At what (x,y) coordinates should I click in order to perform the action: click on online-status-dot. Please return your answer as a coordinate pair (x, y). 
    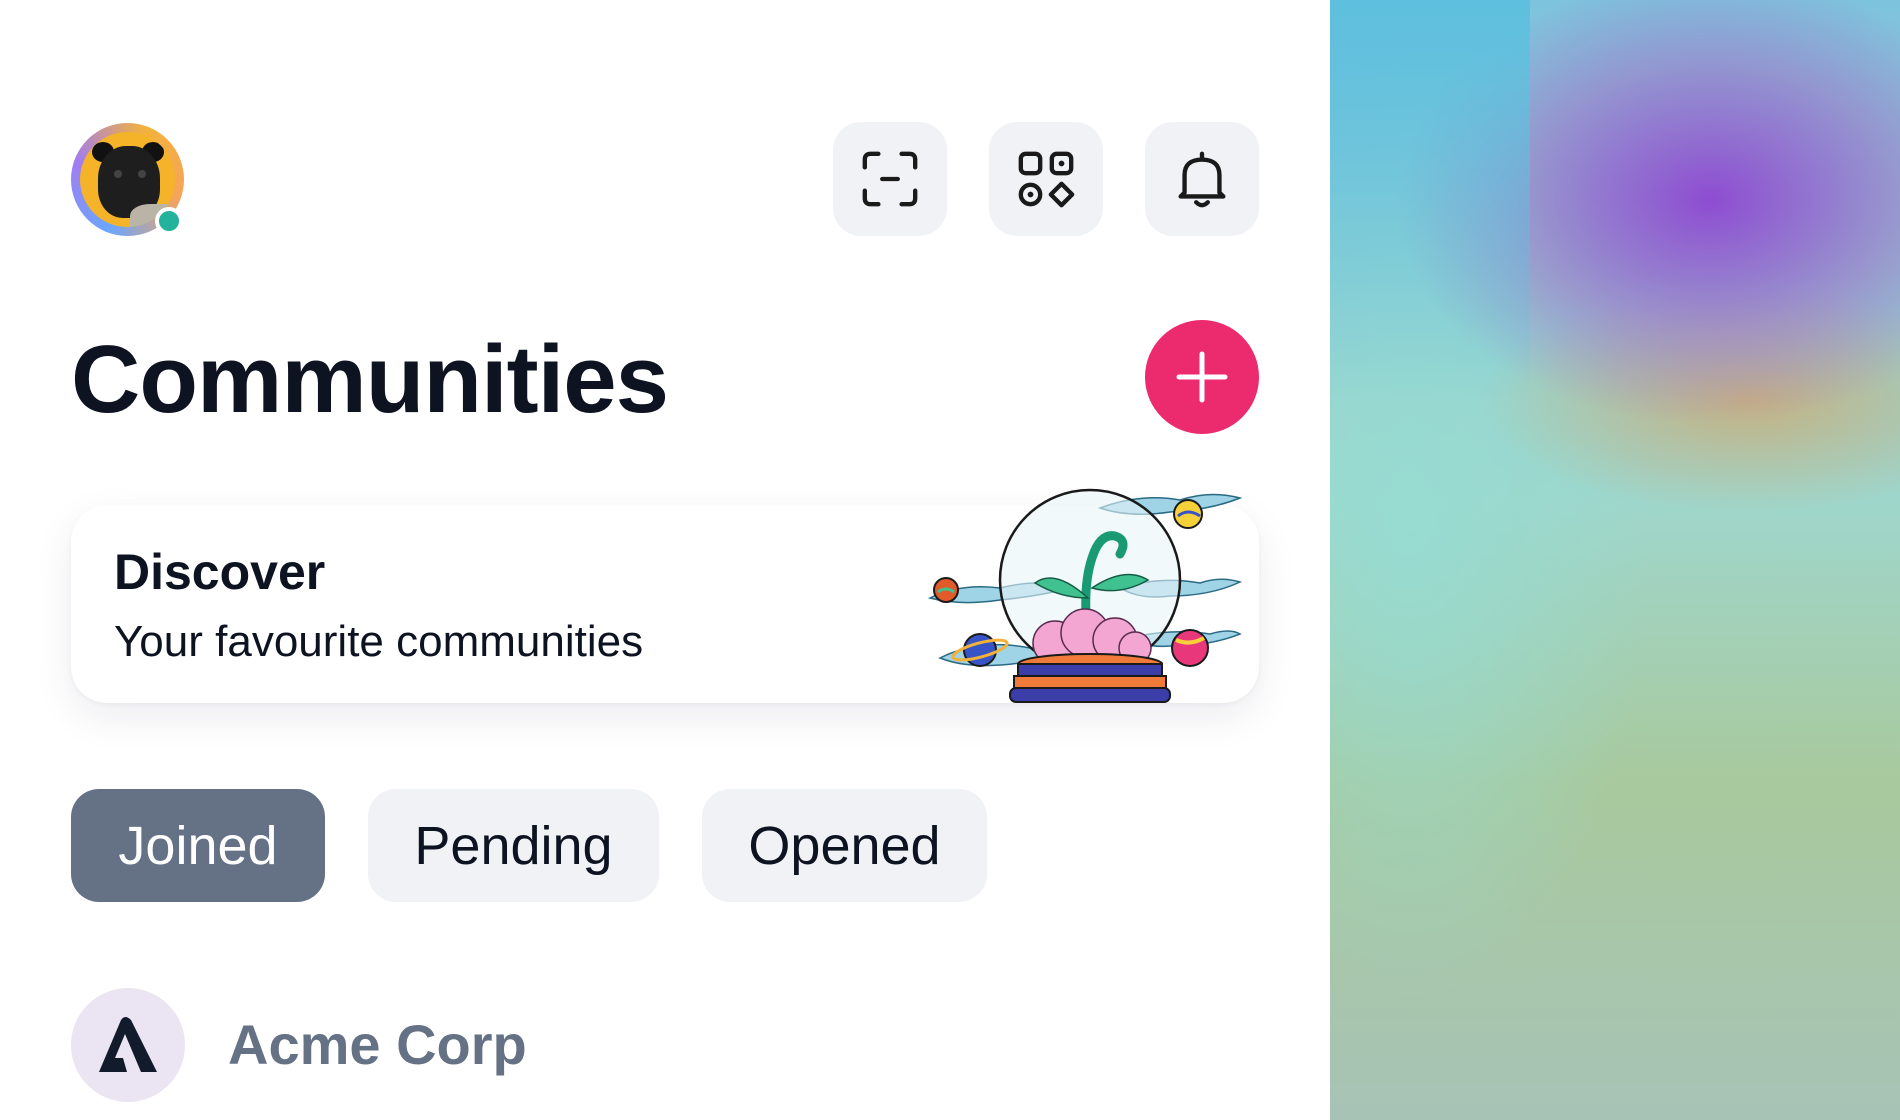
    Looking at the image, I should click on (169, 221).